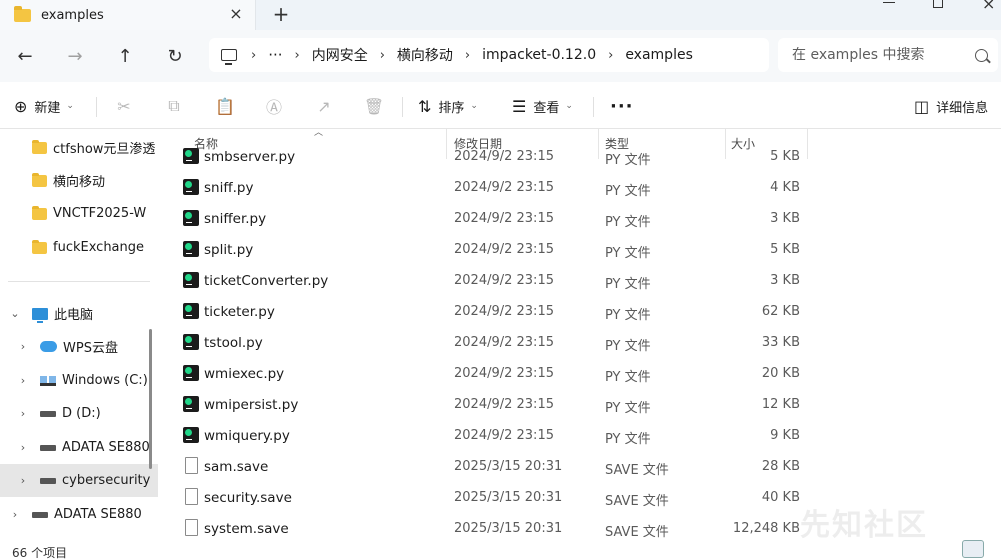  What do you see at coordinates (519, 106) in the screenshot?
I see `view-lines-icon: ☰` at bounding box center [519, 106].